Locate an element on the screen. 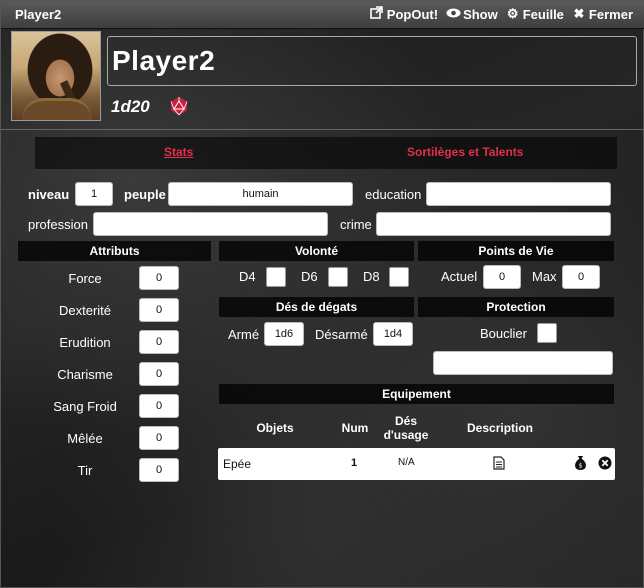 The image size is (644, 588). niveau-label: niveau is located at coordinates (49, 194).